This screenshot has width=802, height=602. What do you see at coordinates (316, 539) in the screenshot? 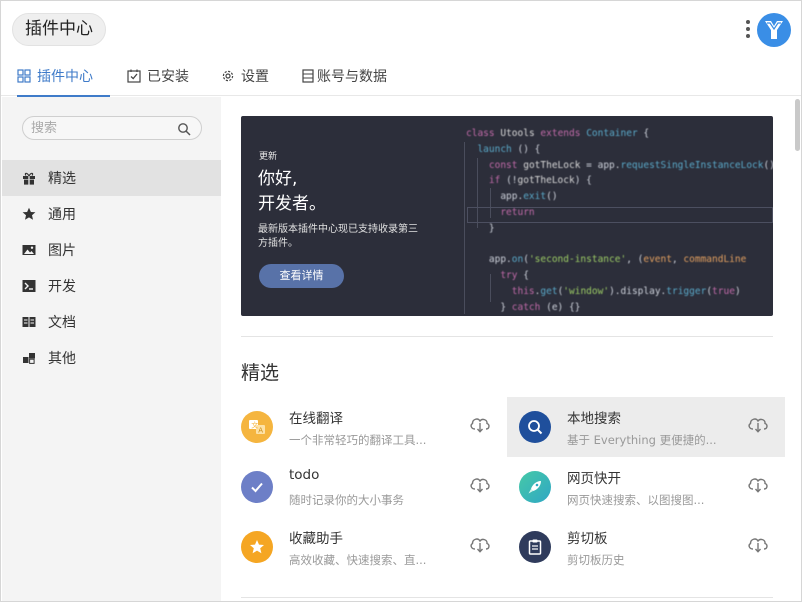
I see `plugin-name: 收藏助手` at bounding box center [316, 539].